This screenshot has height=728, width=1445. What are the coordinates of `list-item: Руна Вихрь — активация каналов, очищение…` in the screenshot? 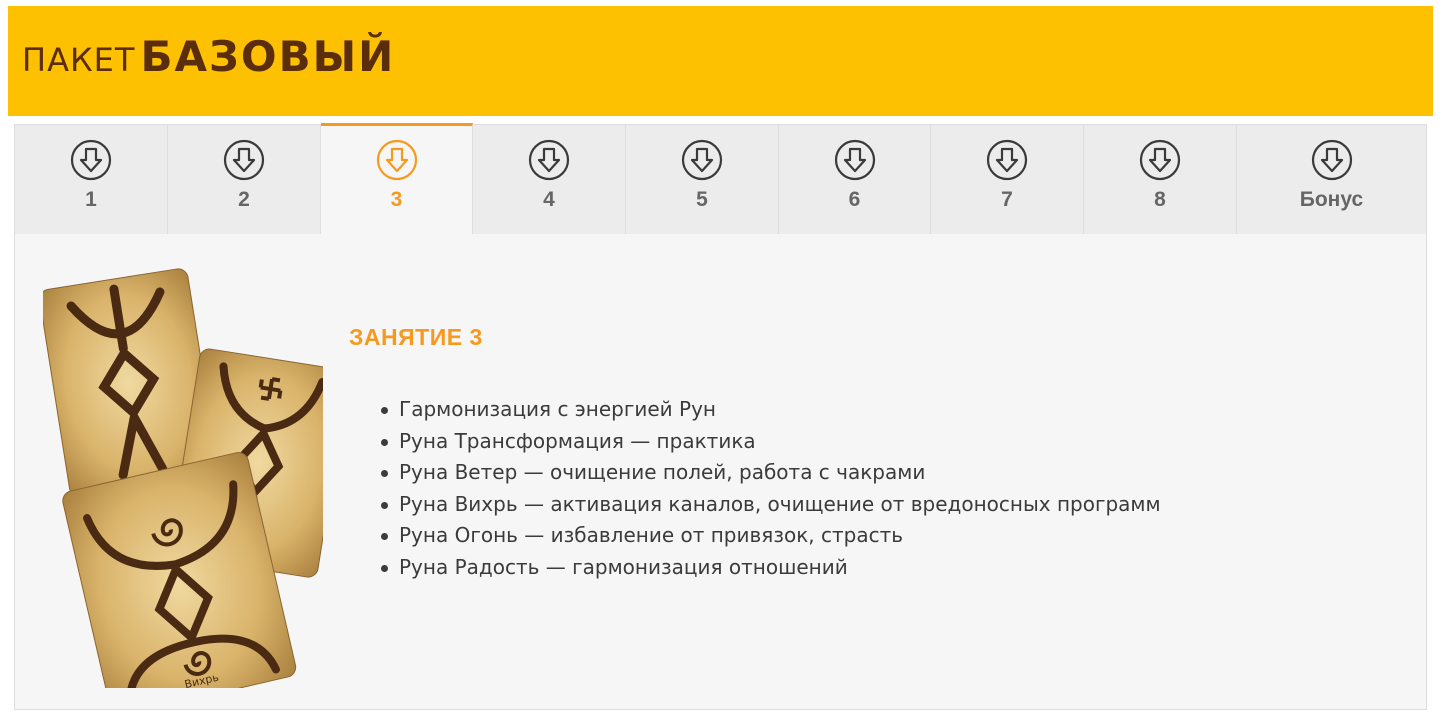 It's located at (771, 505).